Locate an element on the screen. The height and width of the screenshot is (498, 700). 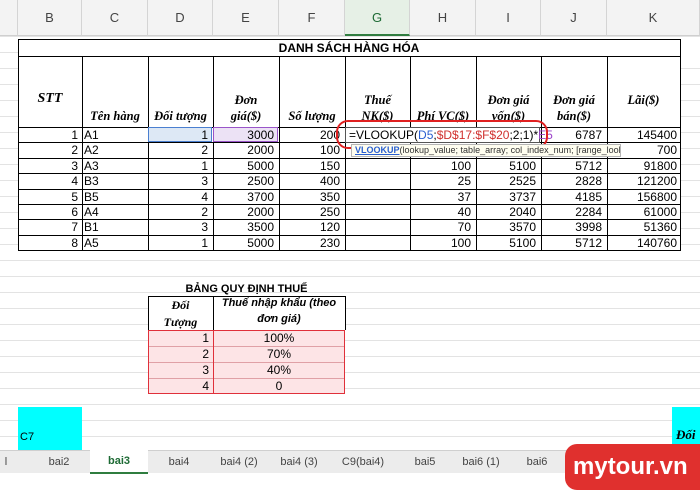
header-so-luong: Số lượng is located at coordinates (312, 116).